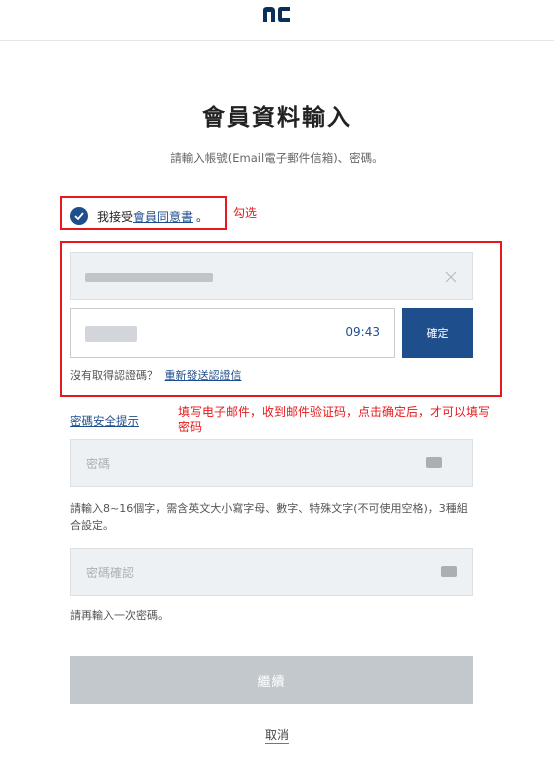 This screenshot has height=770, width=554. What do you see at coordinates (98, 464) in the screenshot?
I see `password-placeholder: 密碼` at bounding box center [98, 464].